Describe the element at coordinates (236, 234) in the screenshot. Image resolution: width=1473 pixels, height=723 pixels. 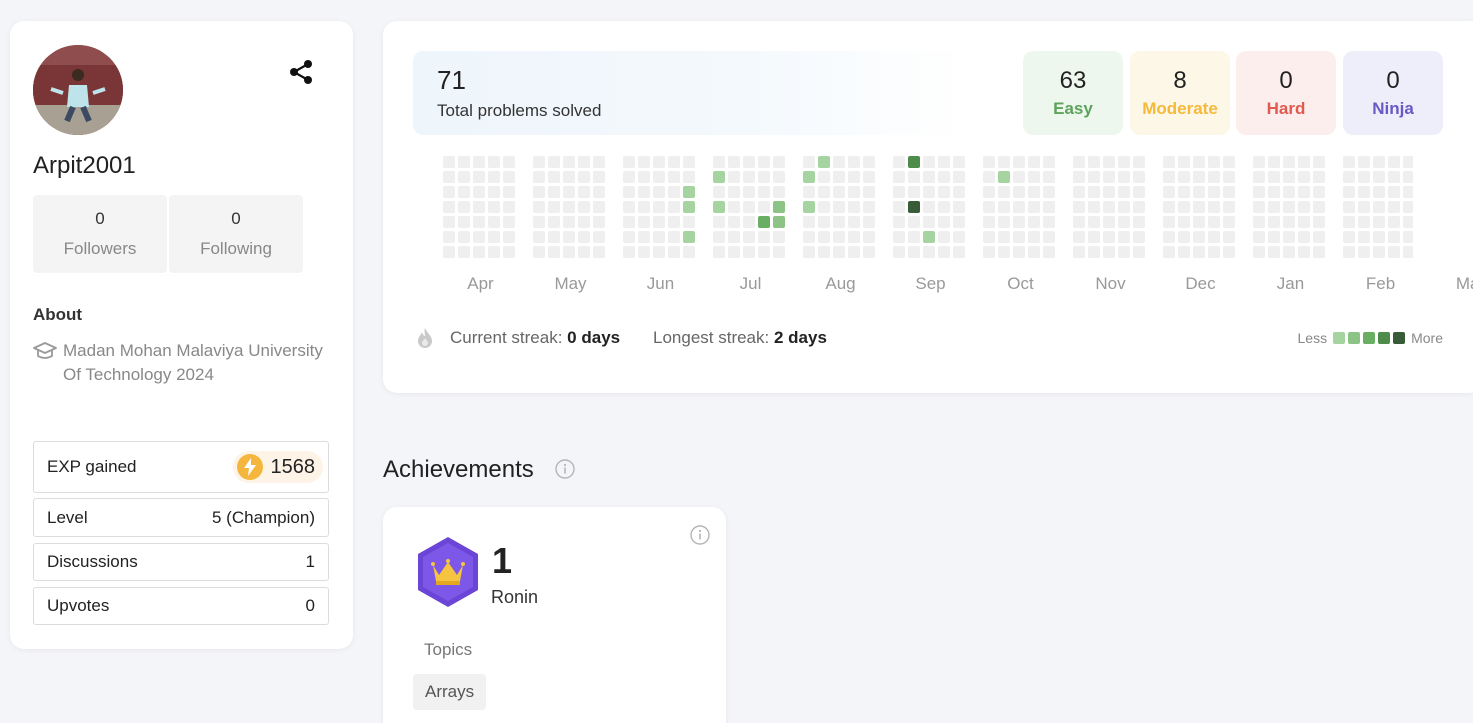
I see `following-button: 0 Following` at that location.